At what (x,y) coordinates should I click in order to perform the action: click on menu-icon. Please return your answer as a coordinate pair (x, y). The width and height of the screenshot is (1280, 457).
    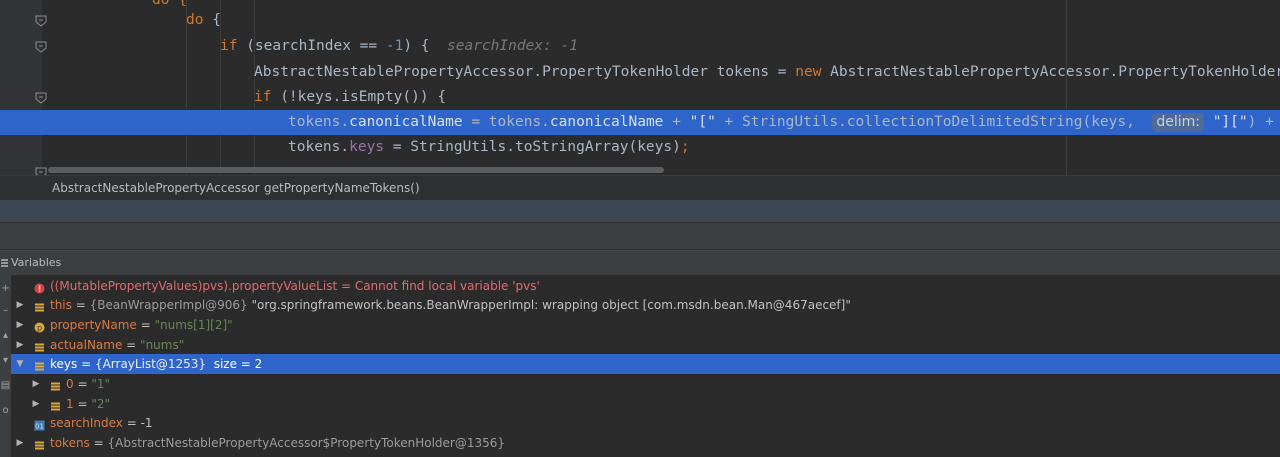
    Looking at the image, I should click on (4, 263).